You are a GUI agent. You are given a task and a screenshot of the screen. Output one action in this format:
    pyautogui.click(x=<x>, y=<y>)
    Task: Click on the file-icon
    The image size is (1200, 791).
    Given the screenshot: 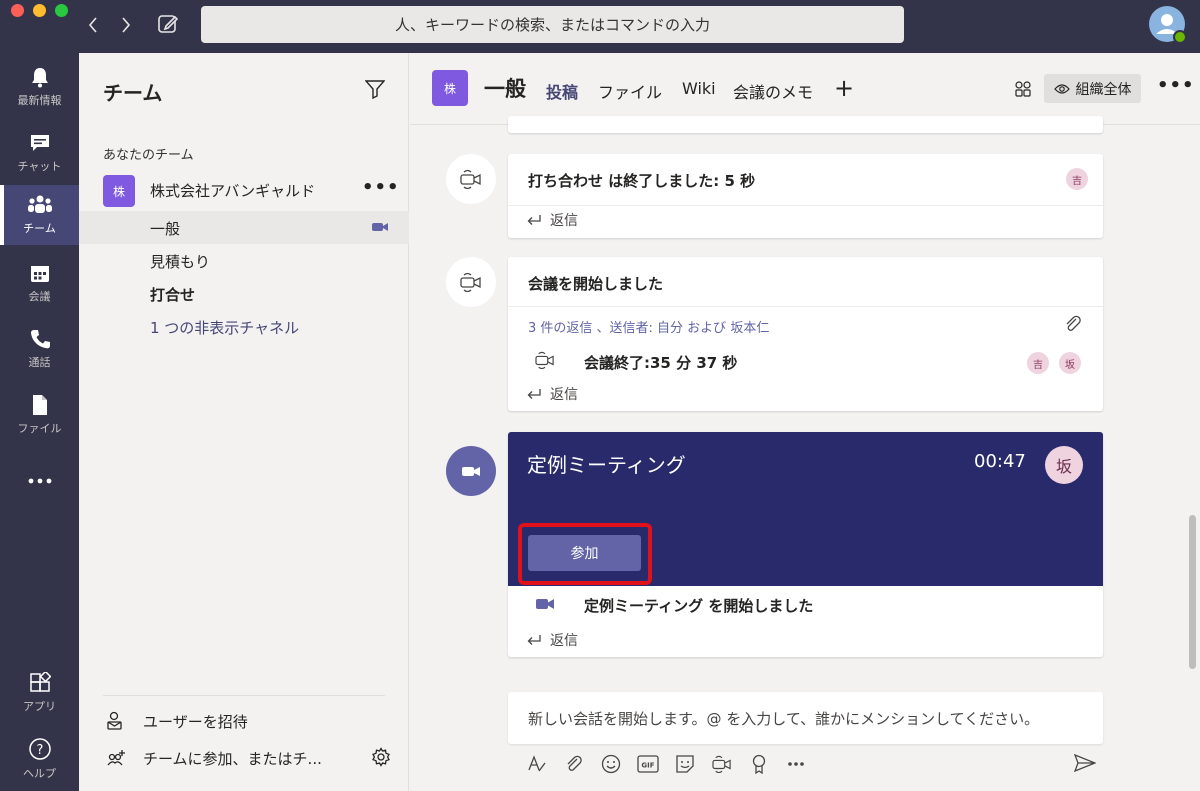 What is the action you would take?
    pyautogui.click(x=39, y=405)
    